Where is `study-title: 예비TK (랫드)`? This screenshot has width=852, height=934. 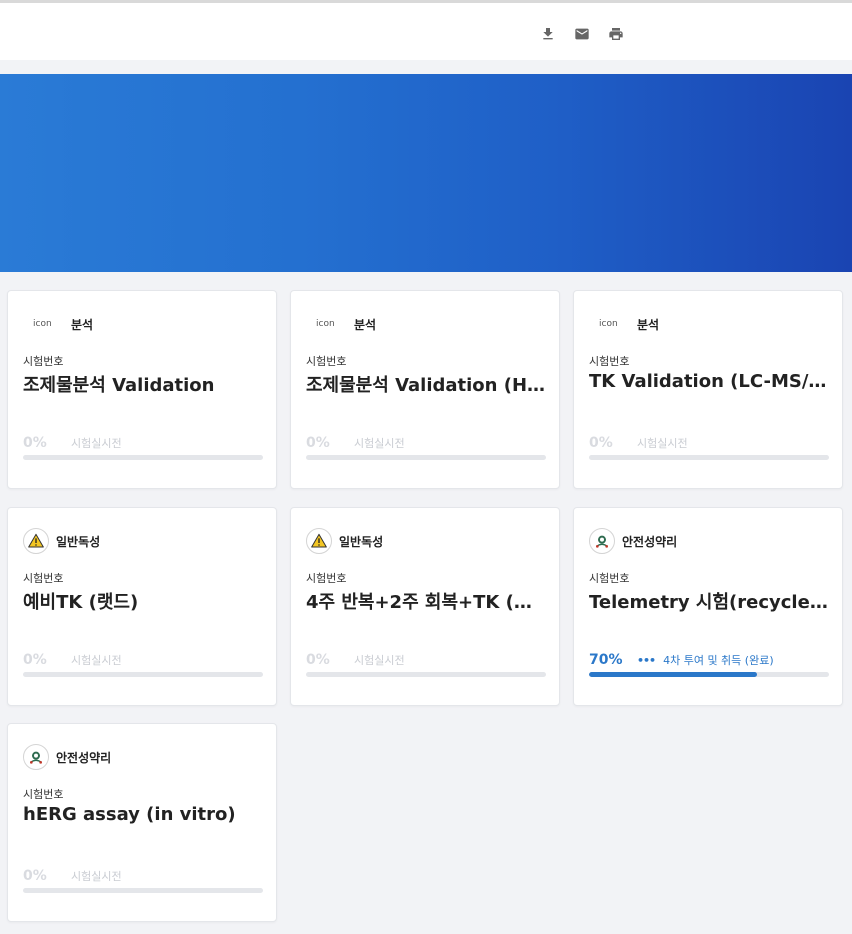
study-title: 예비TK (랫드) is located at coordinates (81, 602).